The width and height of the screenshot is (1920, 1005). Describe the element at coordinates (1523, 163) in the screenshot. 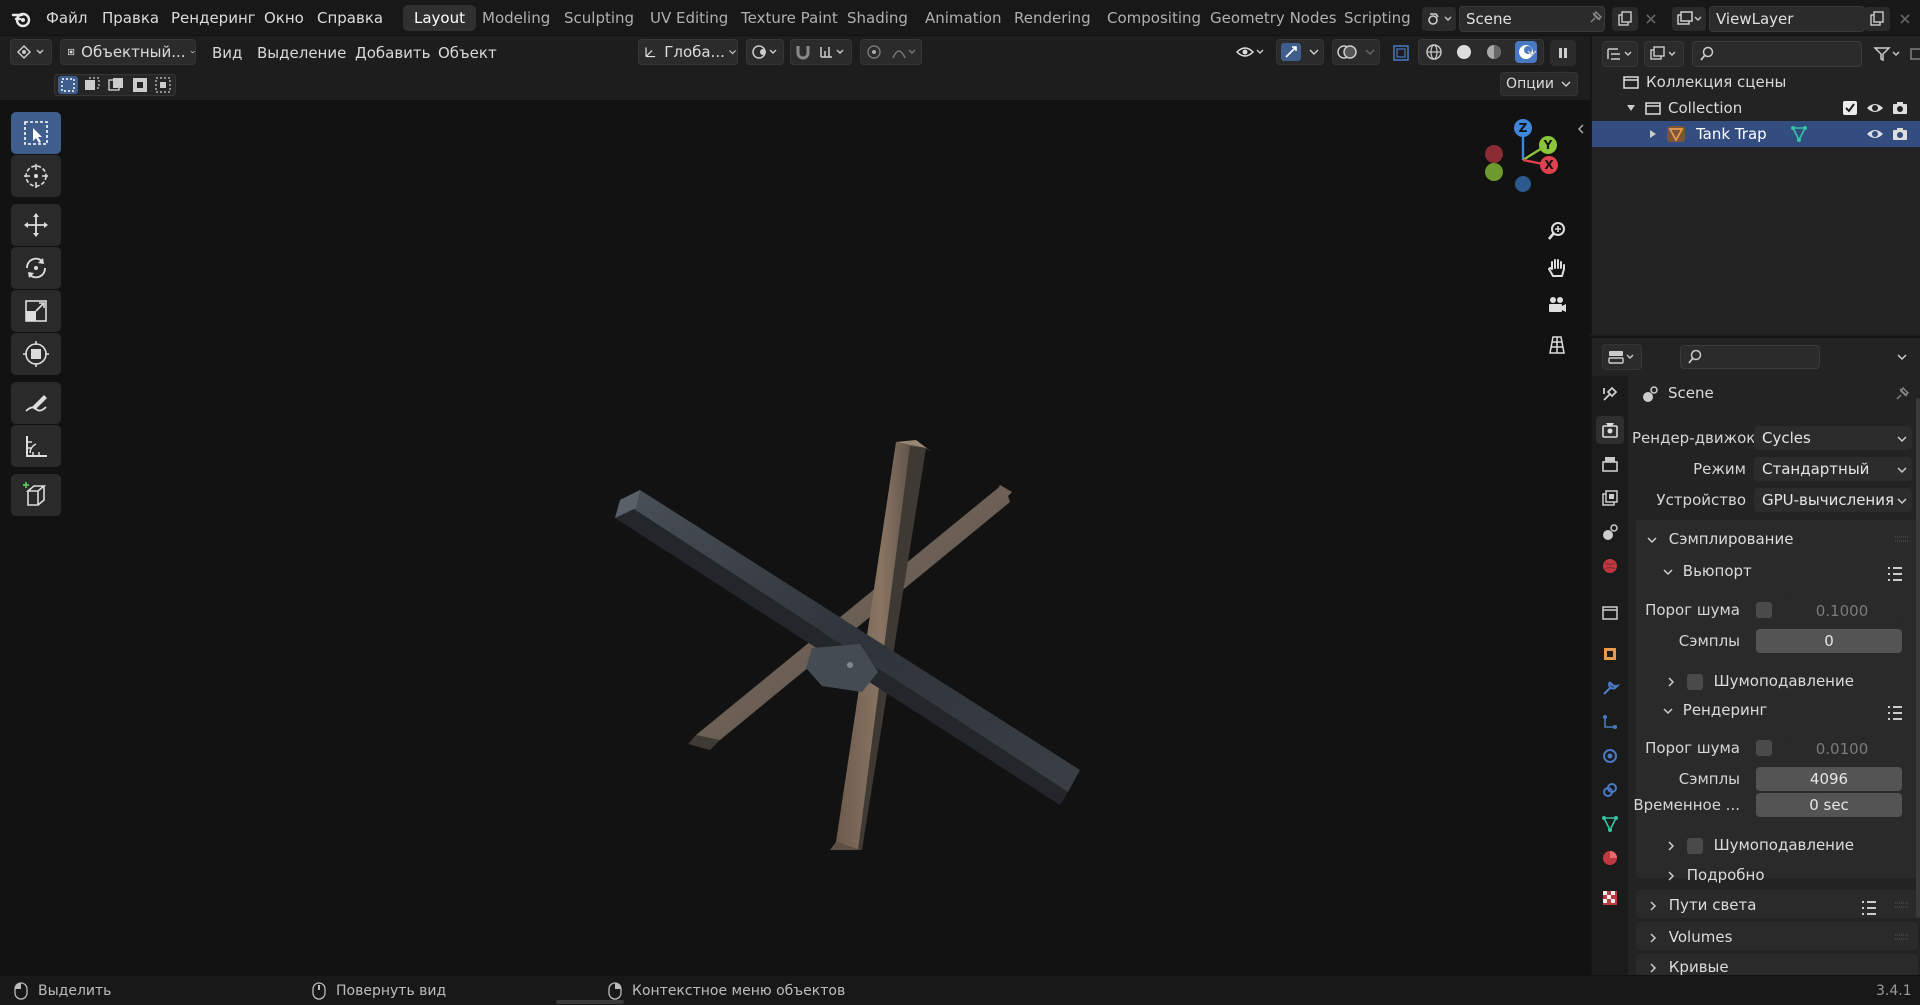

I see `navigation-gizmo: Z Y X` at that location.